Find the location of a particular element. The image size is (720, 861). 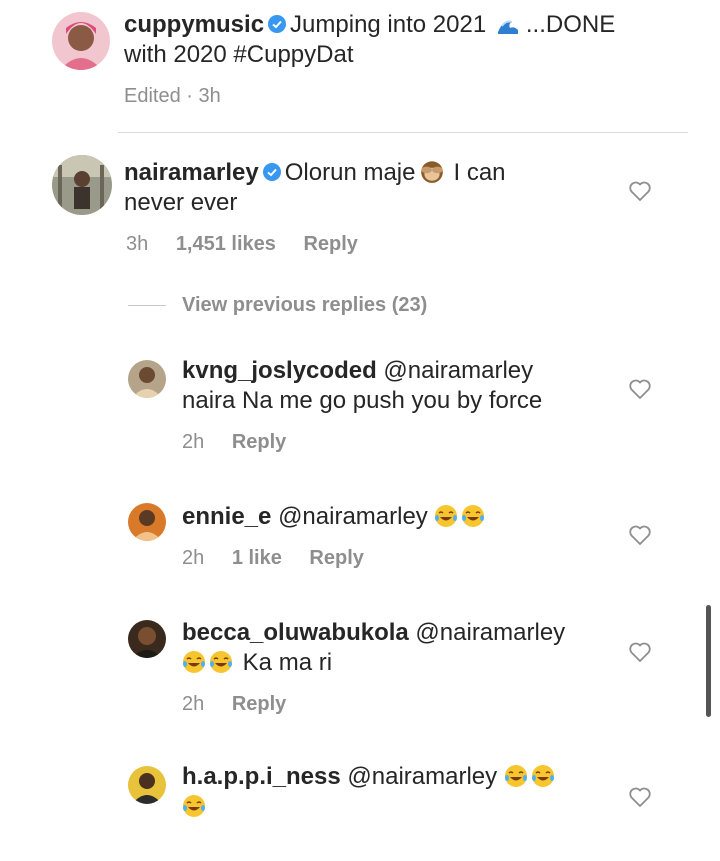

wave-icon is located at coordinates (507, 27).